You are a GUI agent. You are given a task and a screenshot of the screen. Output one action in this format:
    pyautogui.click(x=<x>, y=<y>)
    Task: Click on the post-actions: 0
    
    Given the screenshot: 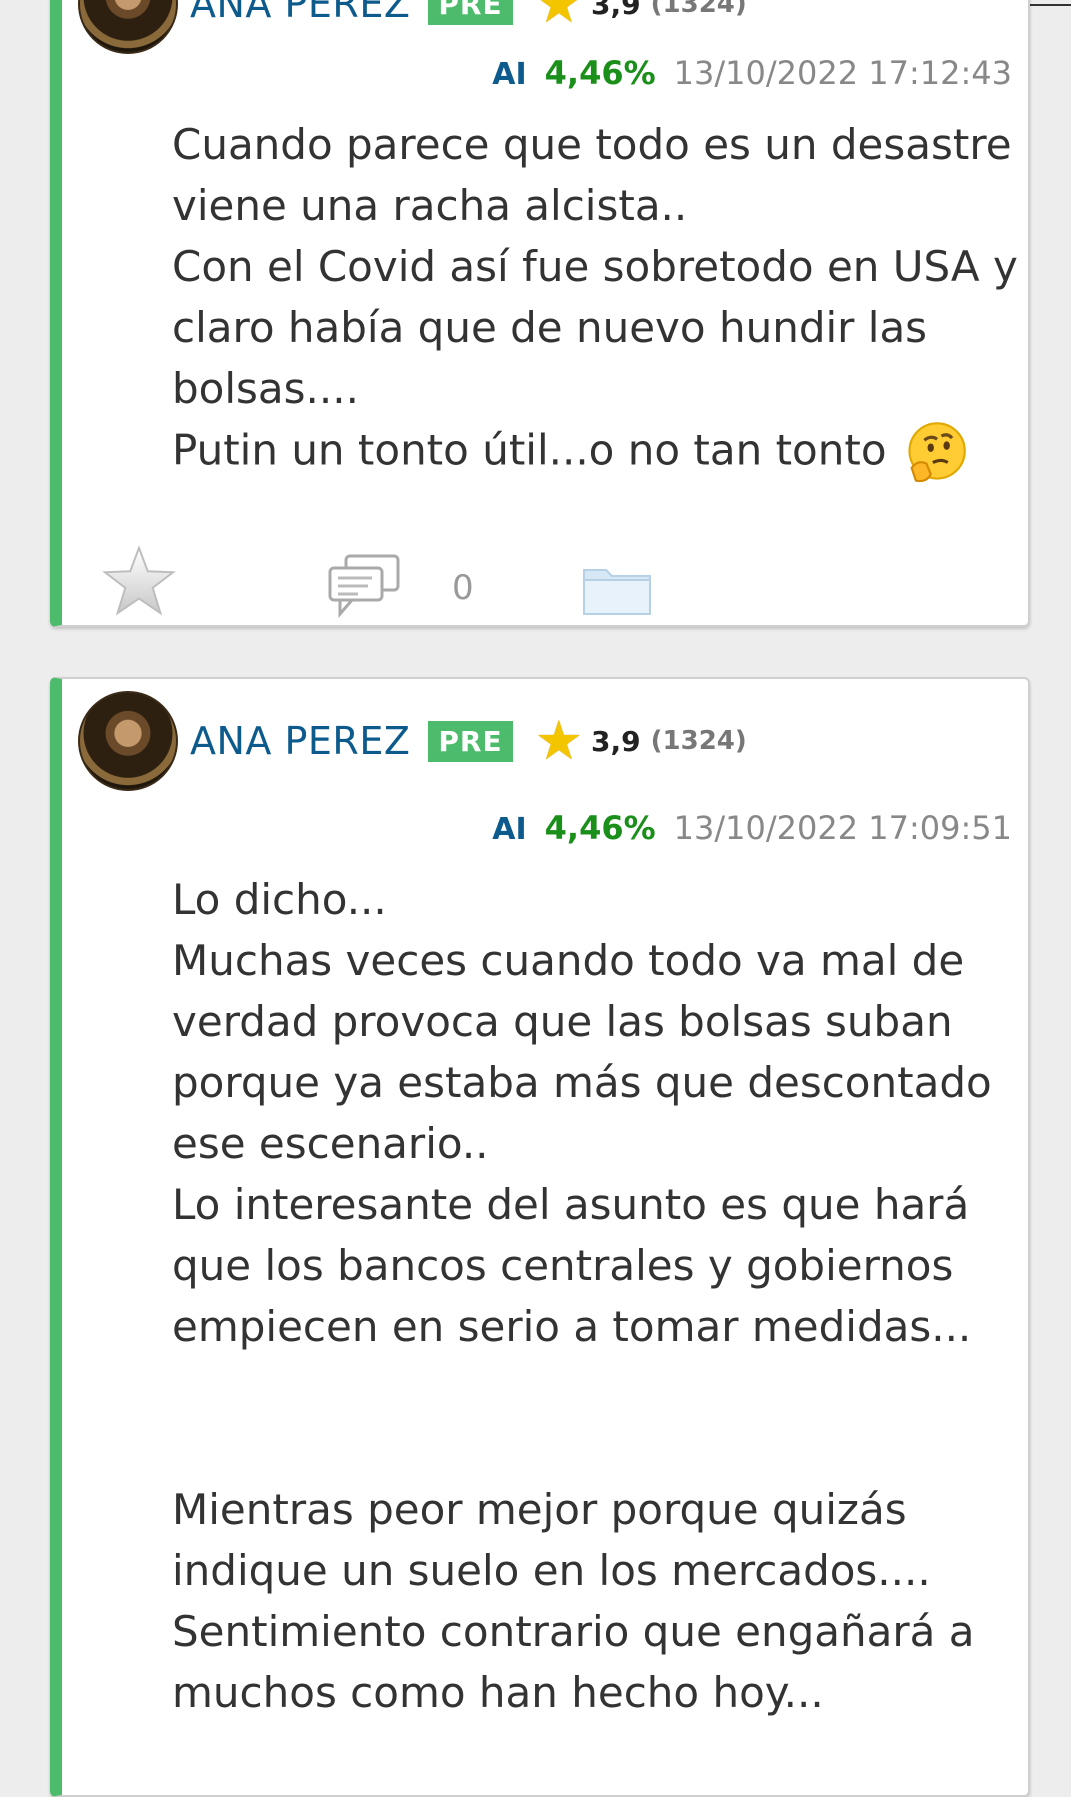 What is the action you would take?
    pyautogui.click(x=545, y=582)
    